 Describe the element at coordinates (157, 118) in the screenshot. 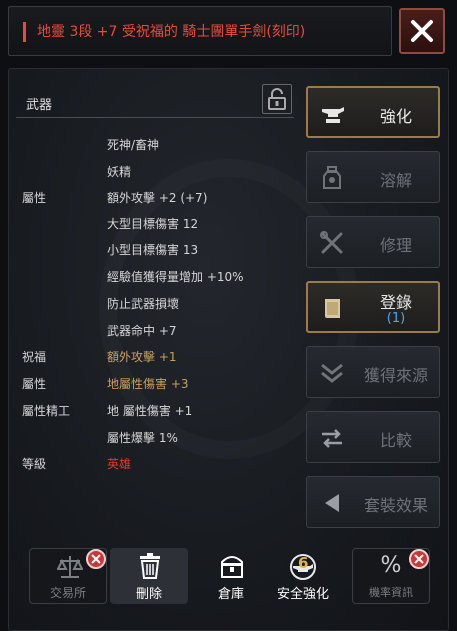

I see `clipped-attribute-line` at that location.